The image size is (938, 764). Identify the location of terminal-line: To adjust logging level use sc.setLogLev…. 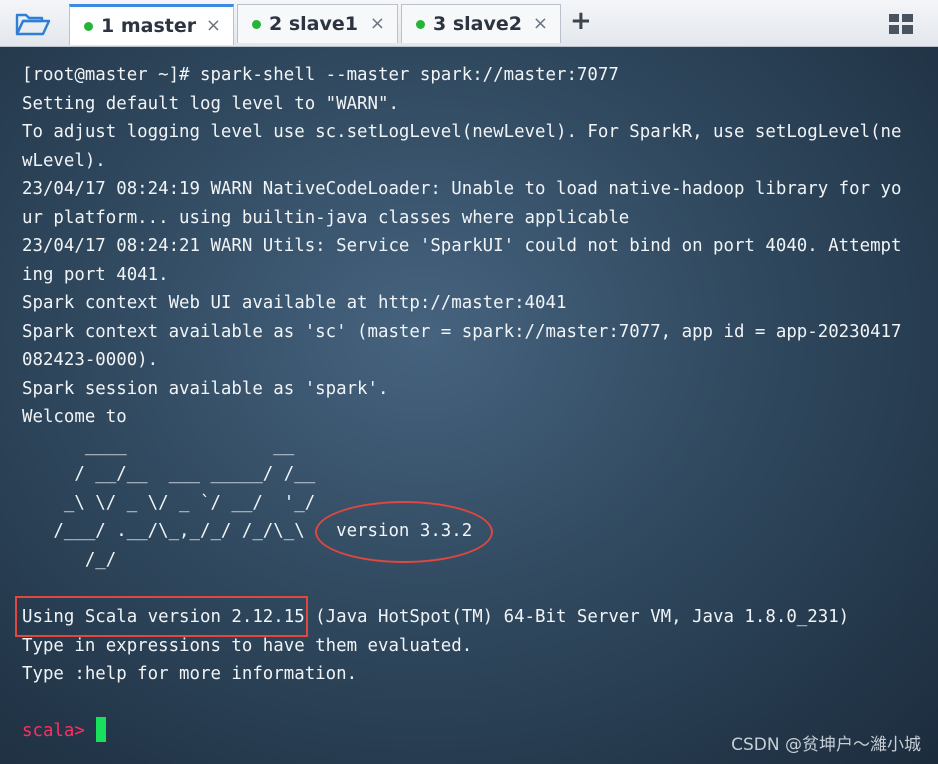
(462, 132).